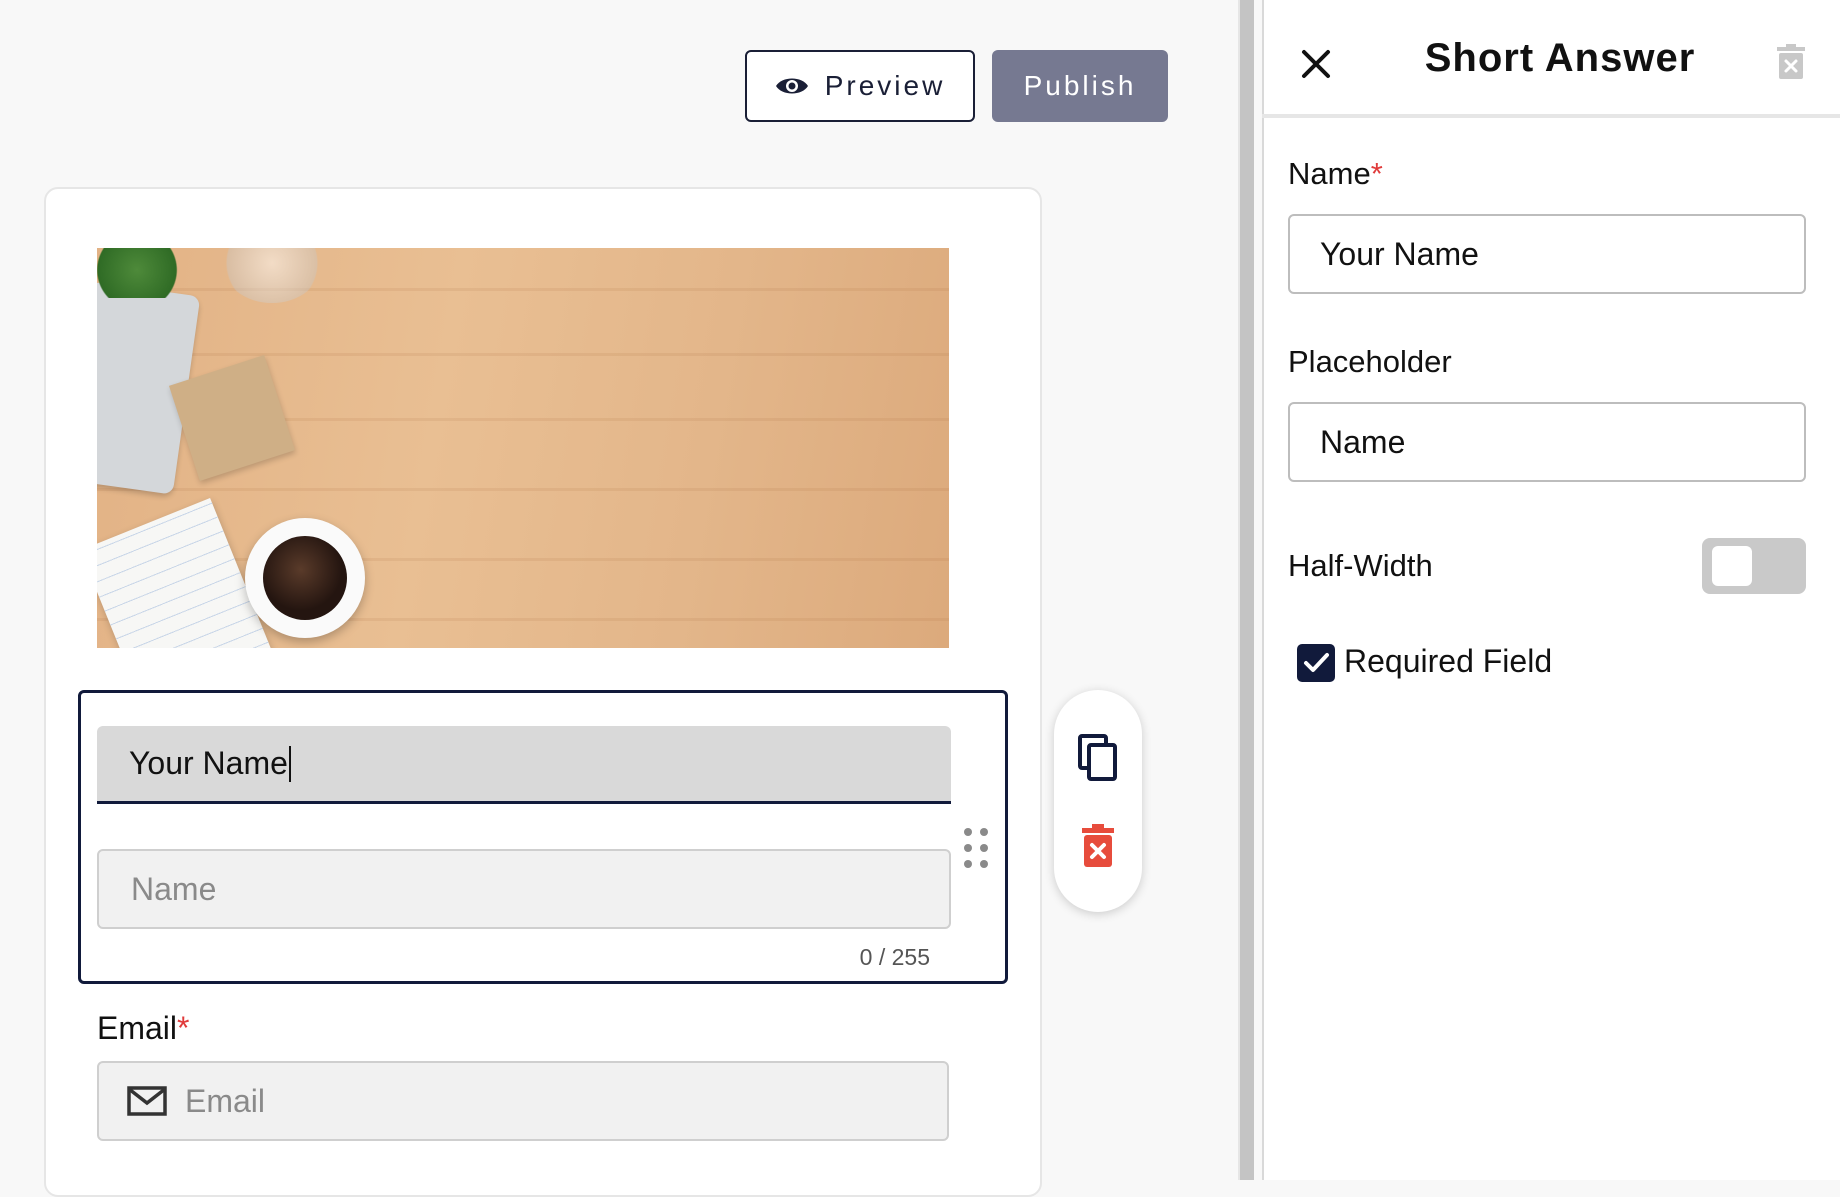 The width and height of the screenshot is (1840, 1197). I want to click on drag-handle-icon, so click(977, 849).